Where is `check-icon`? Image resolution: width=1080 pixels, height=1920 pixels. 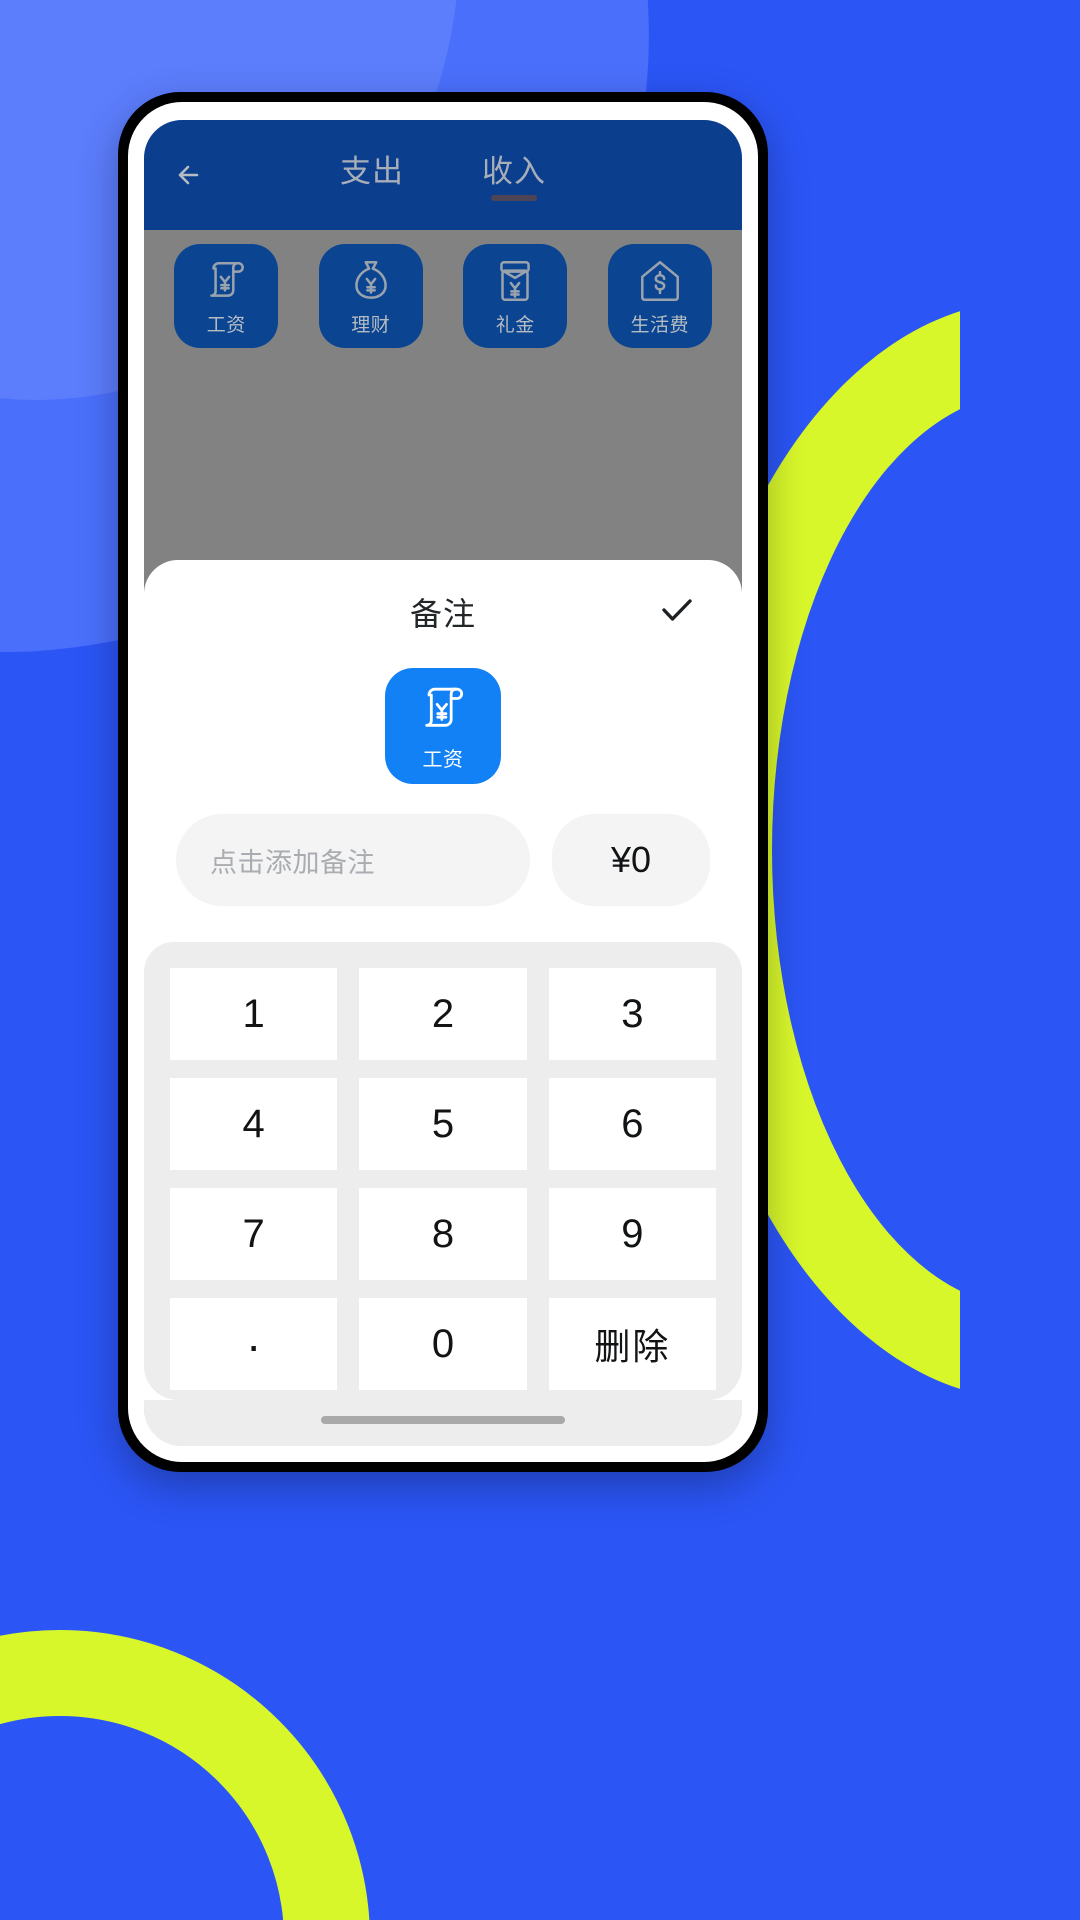 check-icon is located at coordinates (677, 612).